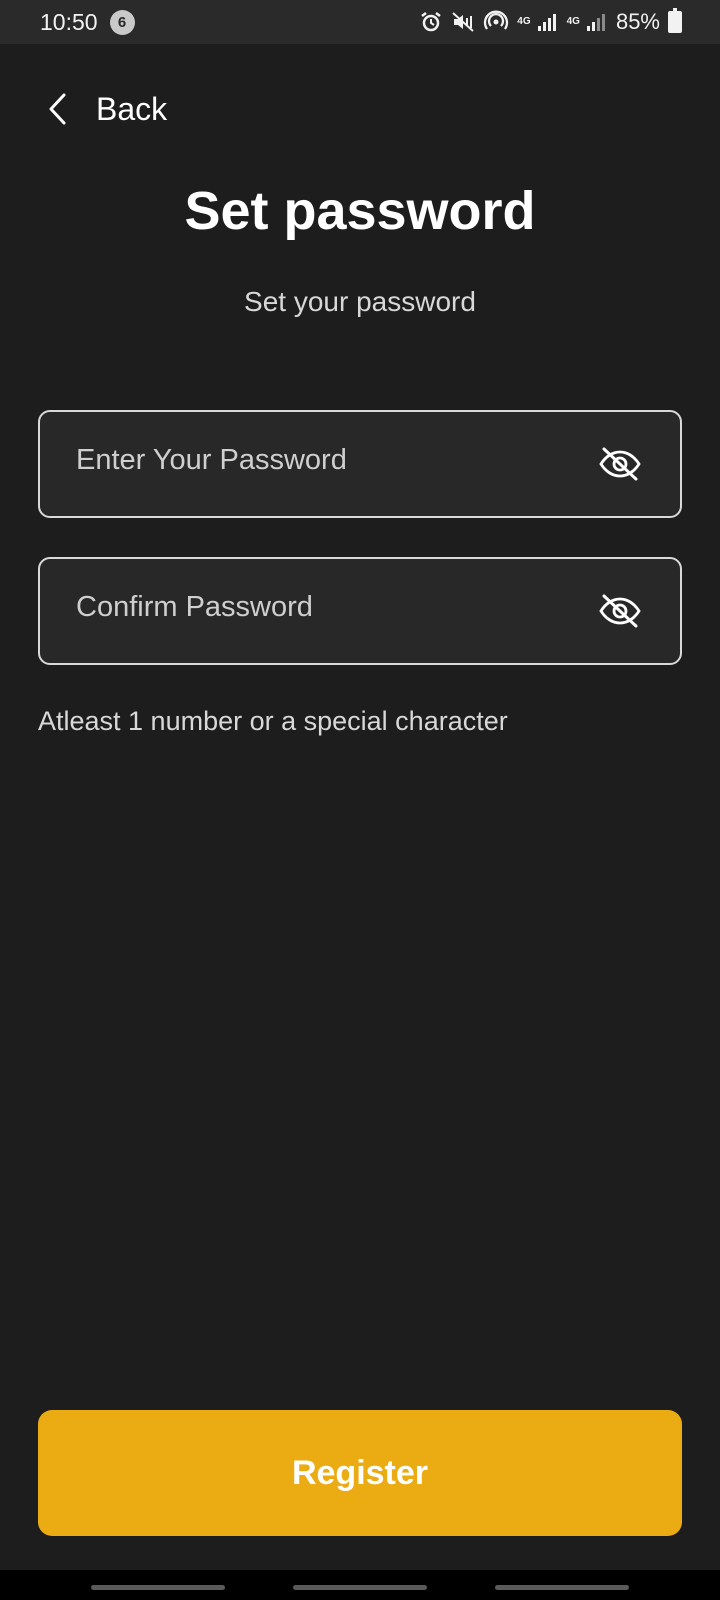  I want to click on notification-badge: 6, so click(122, 22).